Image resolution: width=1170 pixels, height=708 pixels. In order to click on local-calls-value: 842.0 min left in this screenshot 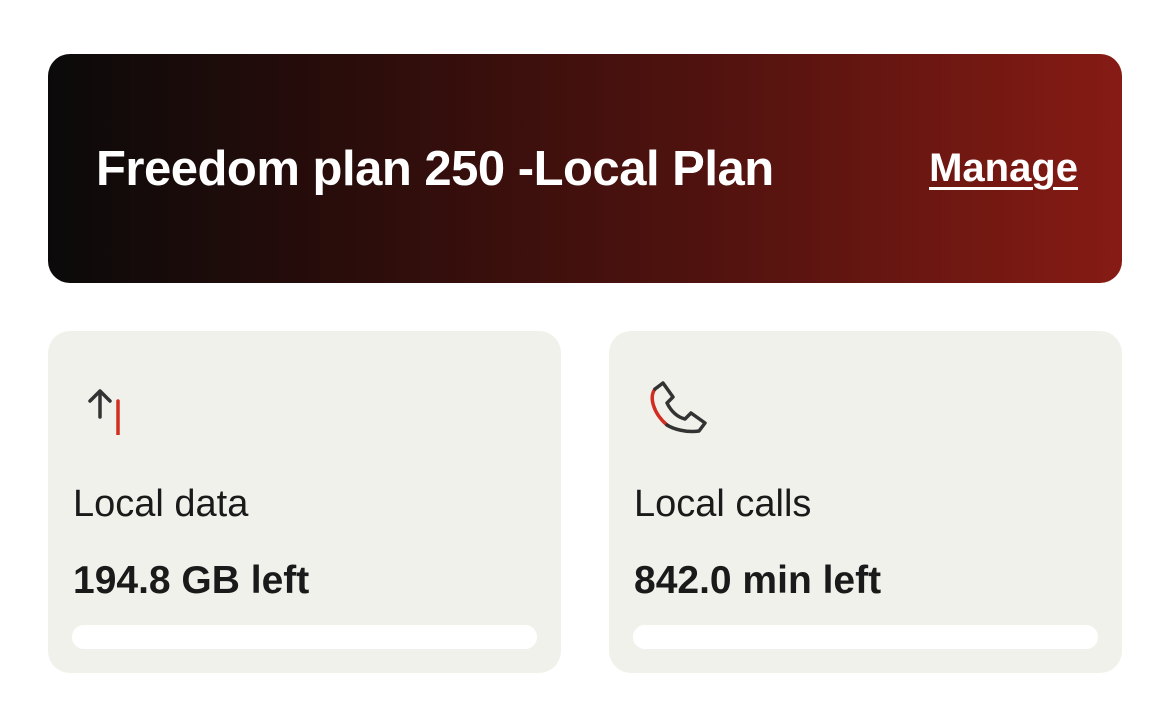, I will do `click(758, 580)`.